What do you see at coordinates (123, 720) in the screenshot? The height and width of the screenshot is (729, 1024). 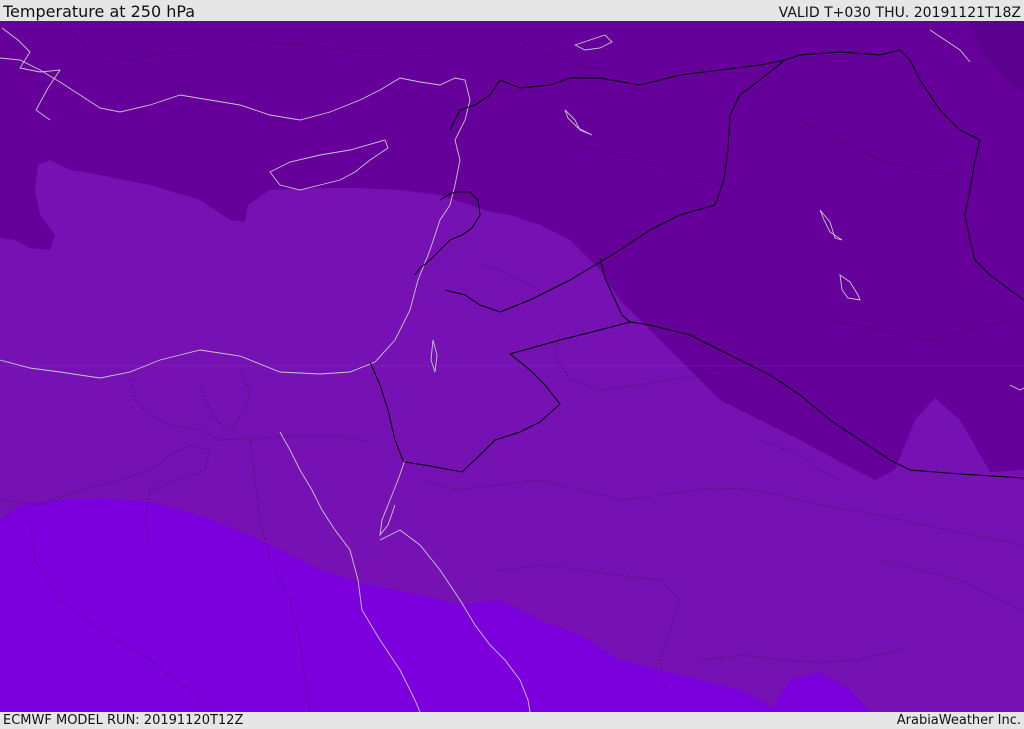 I see `model-run-label: ECMWF MODEL RUN: 20191120T12Z` at bounding box center [123, 720].